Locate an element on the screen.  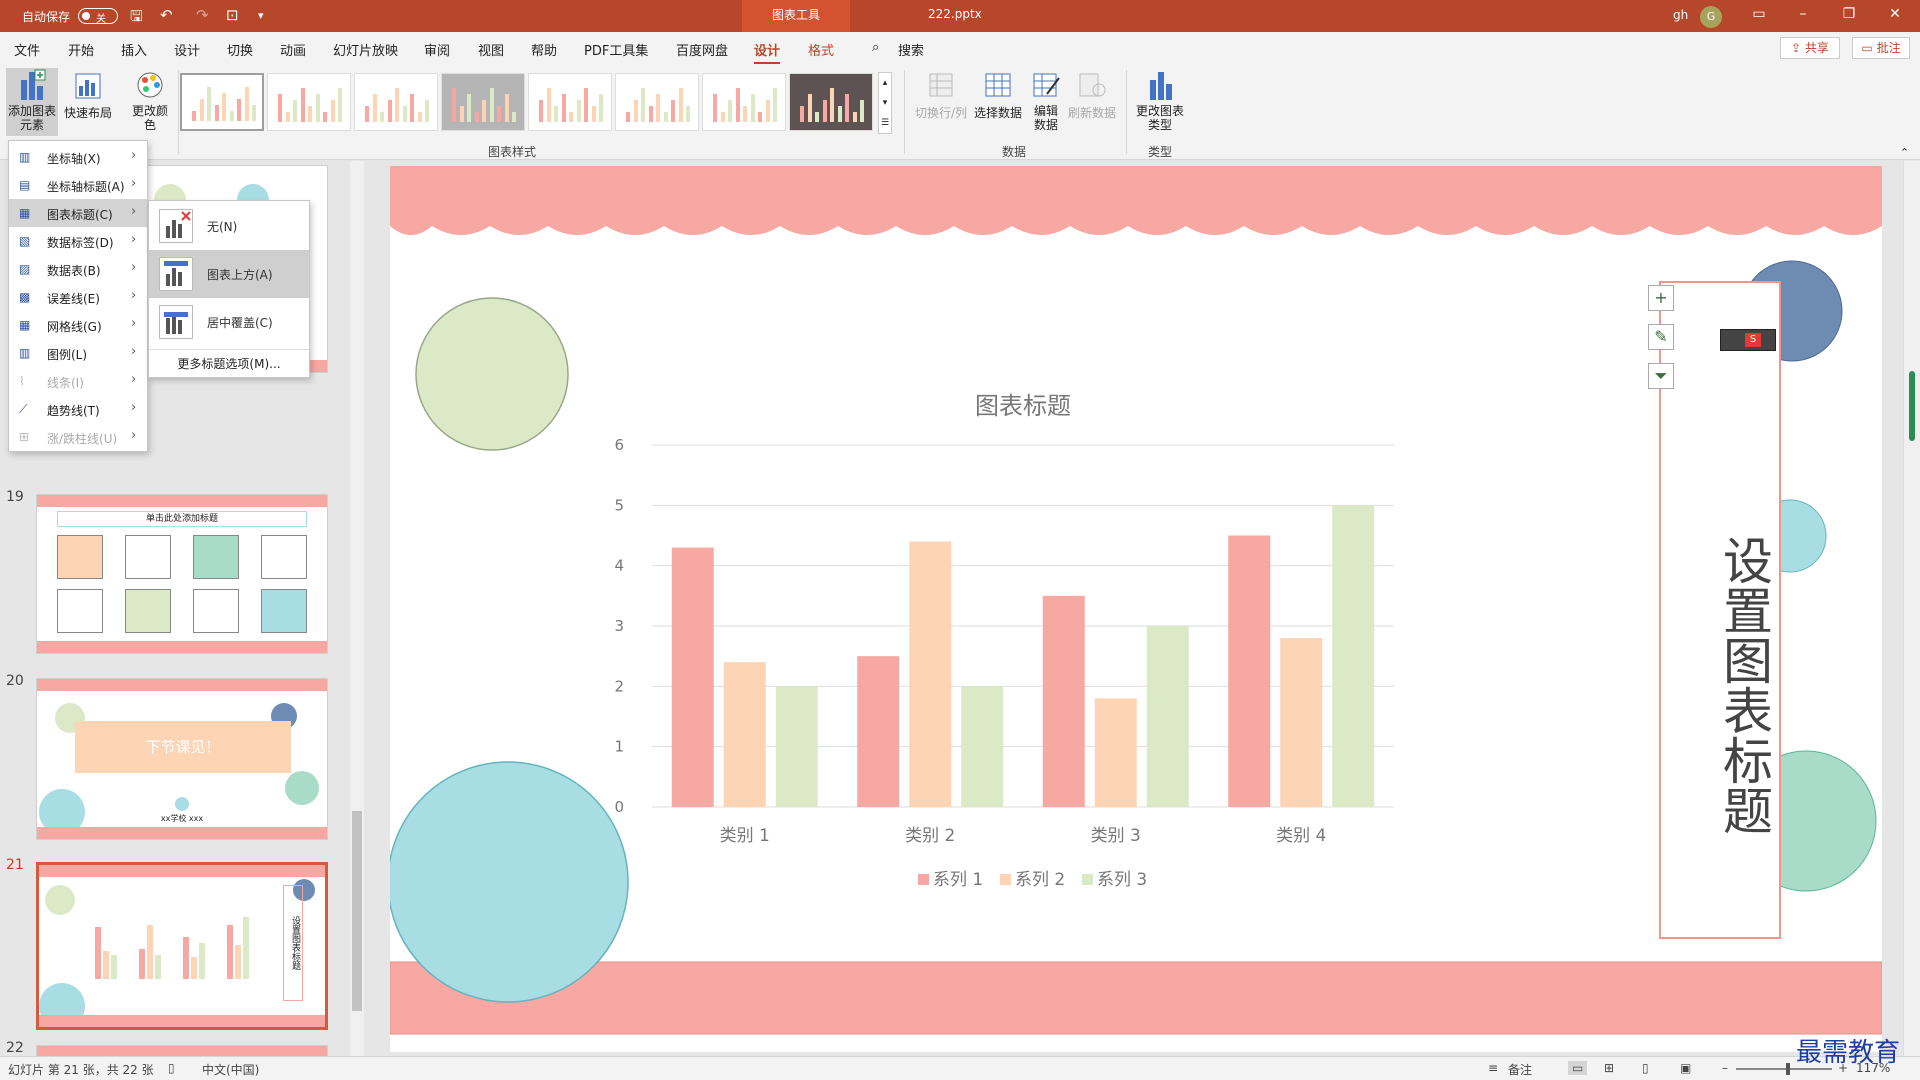
menu-item-axes: ▥ 坐标轴(X) › is located at coordinates (78, 157).